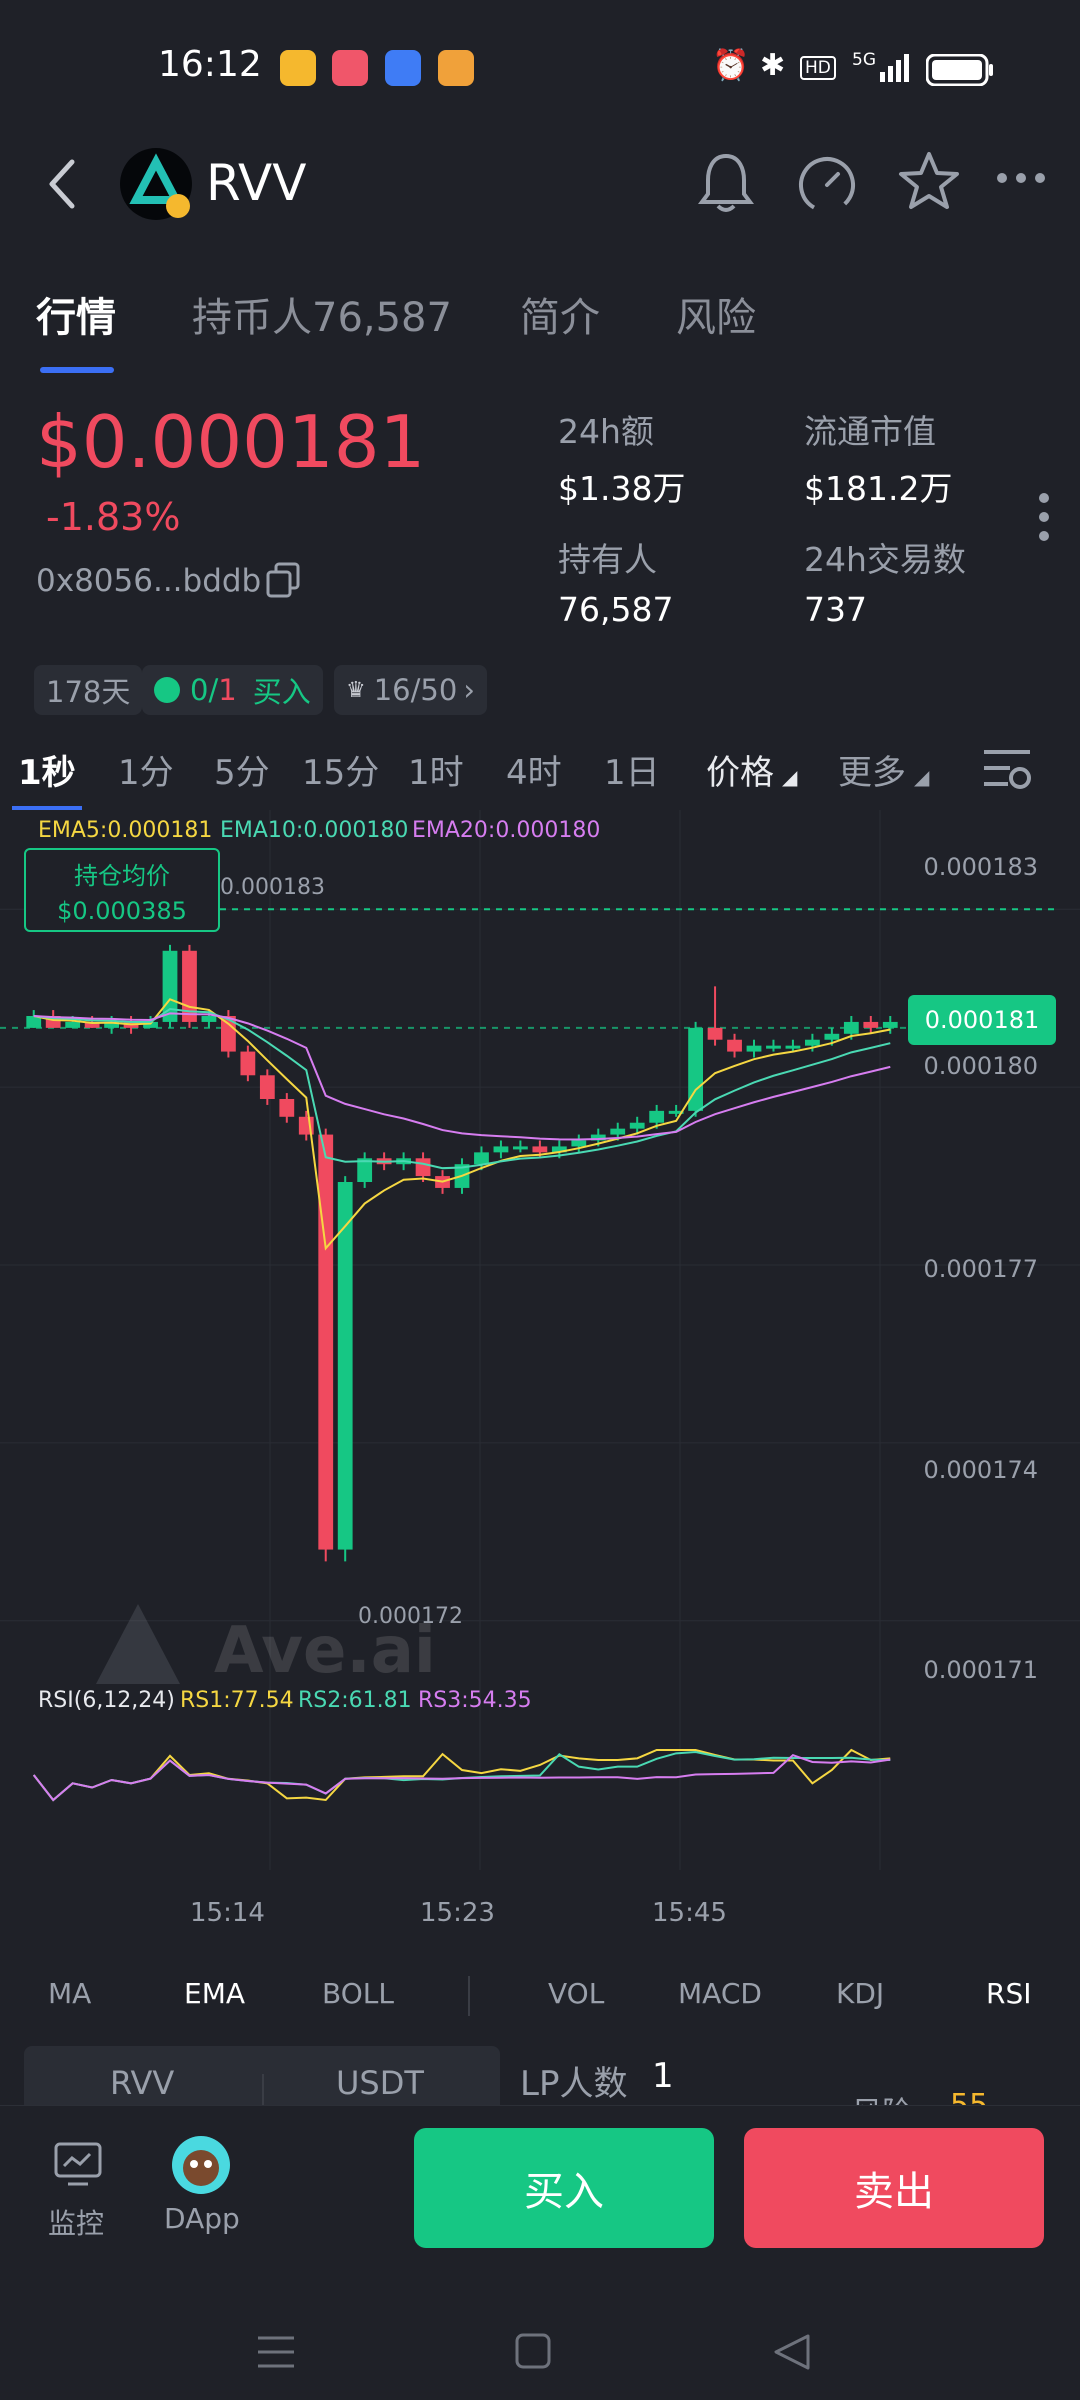 The height and width of the screenshot is (2400, 1080). What do you see at coordinates (322, 314) in the screenshot?
I see `tab-holders: 持币人76,587` at bounding box center [322, 314].